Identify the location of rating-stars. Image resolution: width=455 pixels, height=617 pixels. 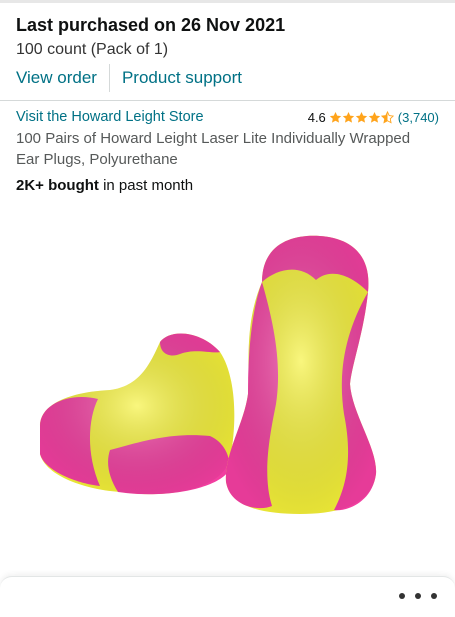
(361, 117).